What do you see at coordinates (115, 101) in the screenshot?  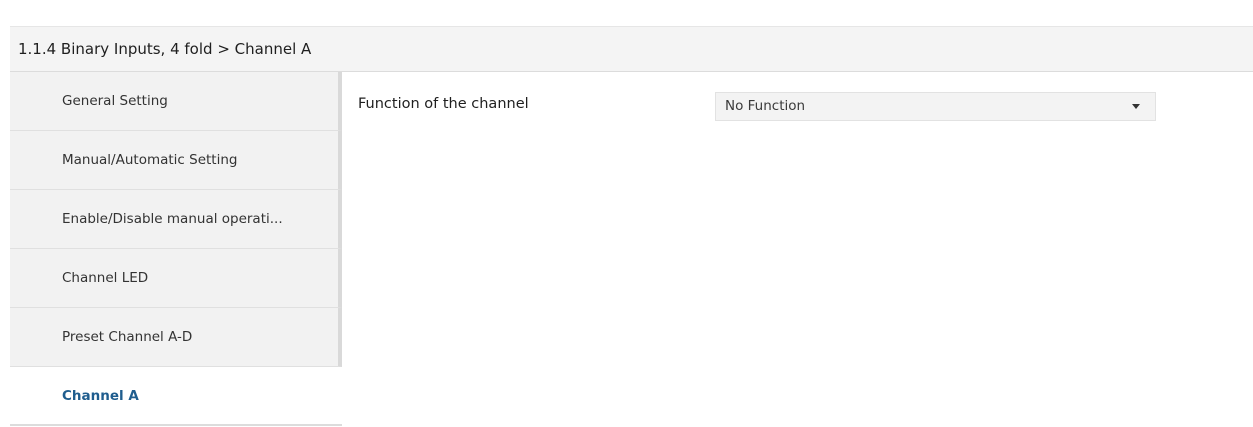 I see `sidebar-item-label: General Setting` at bounding box center [115, 101].